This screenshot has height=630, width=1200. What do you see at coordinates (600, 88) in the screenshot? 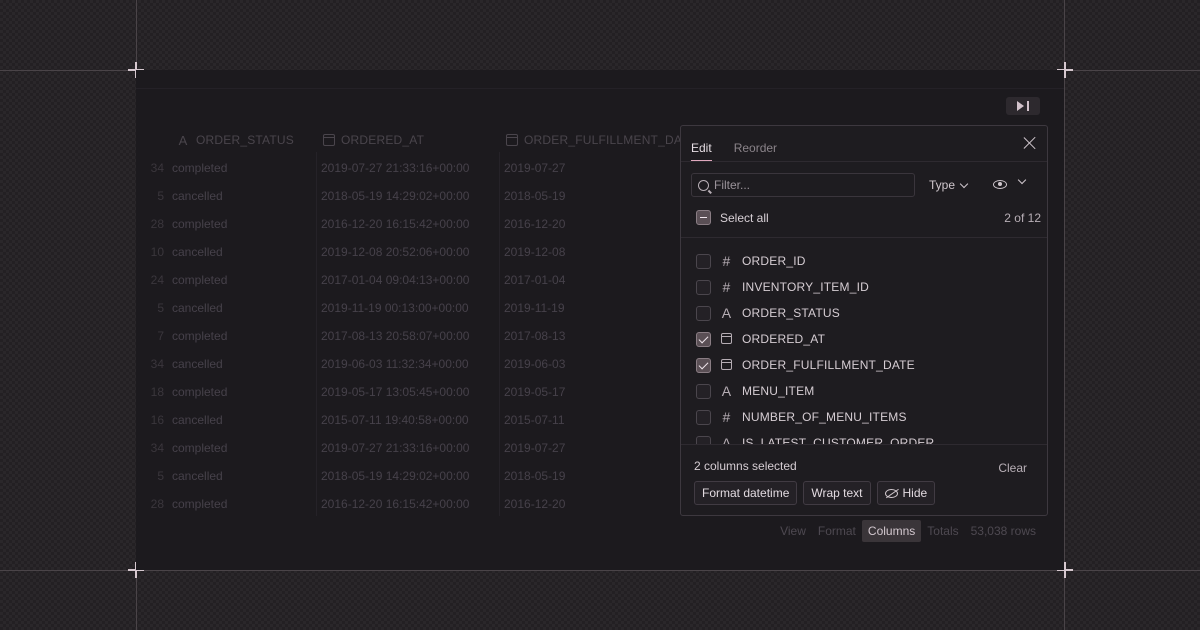
I see `toolbar-divider` at bounding box center [600, 88].